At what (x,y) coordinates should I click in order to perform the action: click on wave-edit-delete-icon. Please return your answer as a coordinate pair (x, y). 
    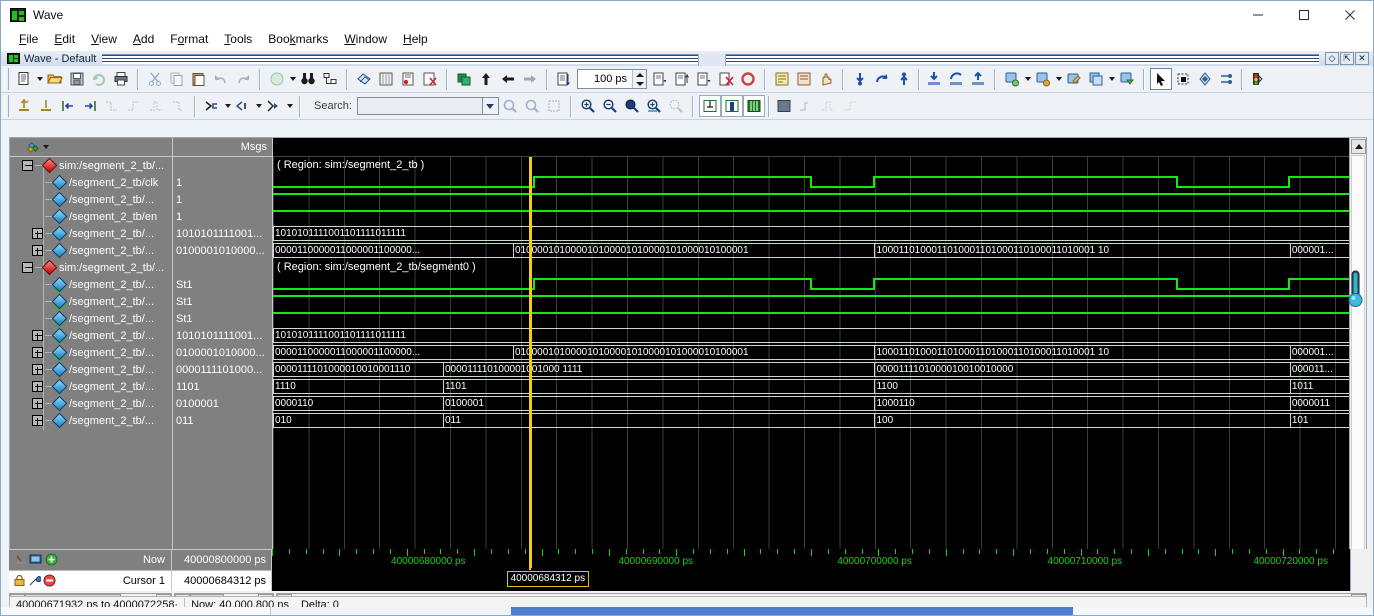
    Looking at the image, I should click on (804, 79).